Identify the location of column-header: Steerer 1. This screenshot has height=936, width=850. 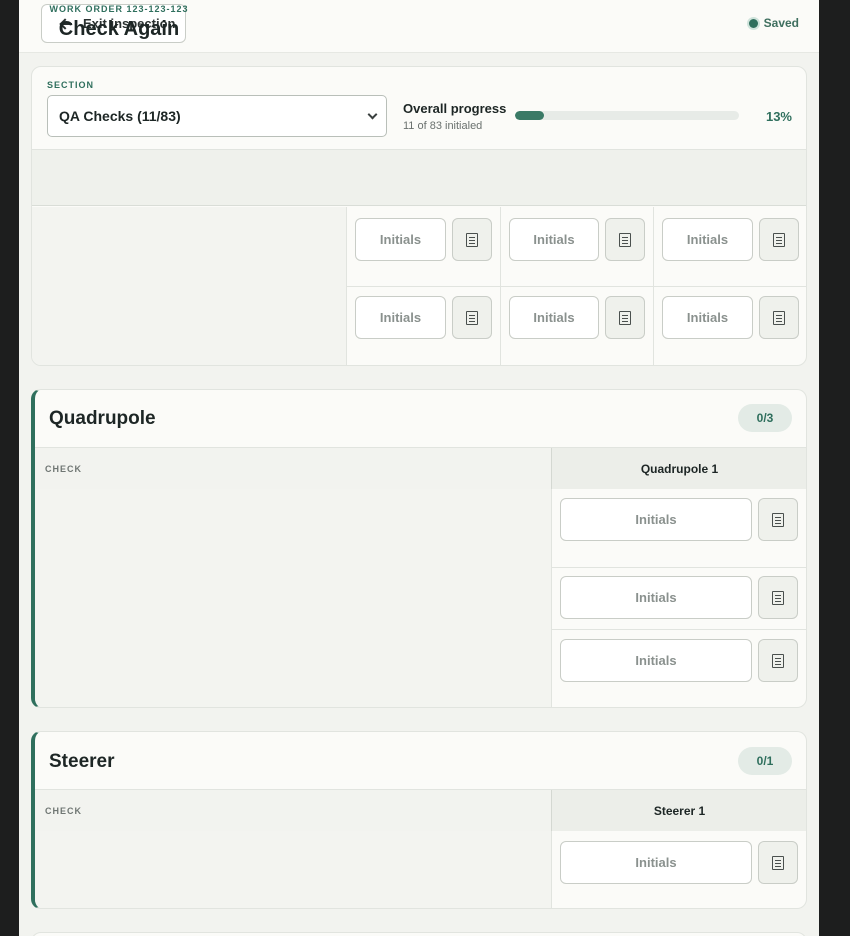
(678, 810).